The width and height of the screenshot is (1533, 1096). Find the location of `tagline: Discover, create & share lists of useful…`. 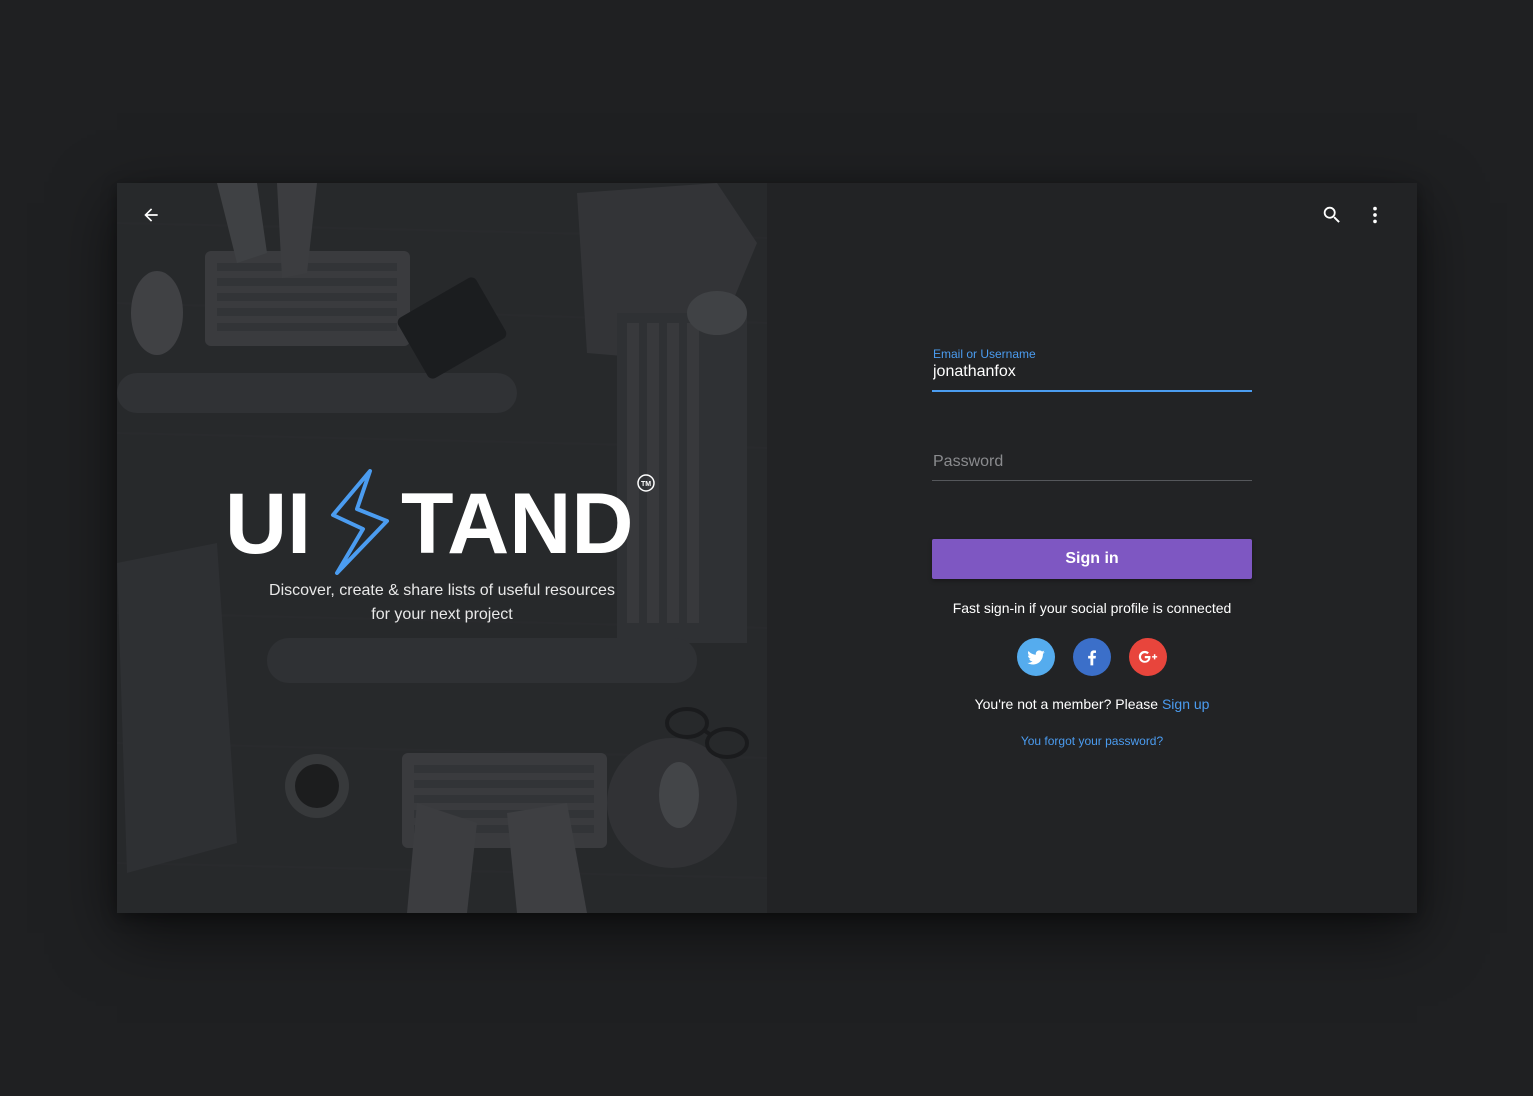

tagline: Discover, create & share lists of useful… is located at coordinates (442, 603).